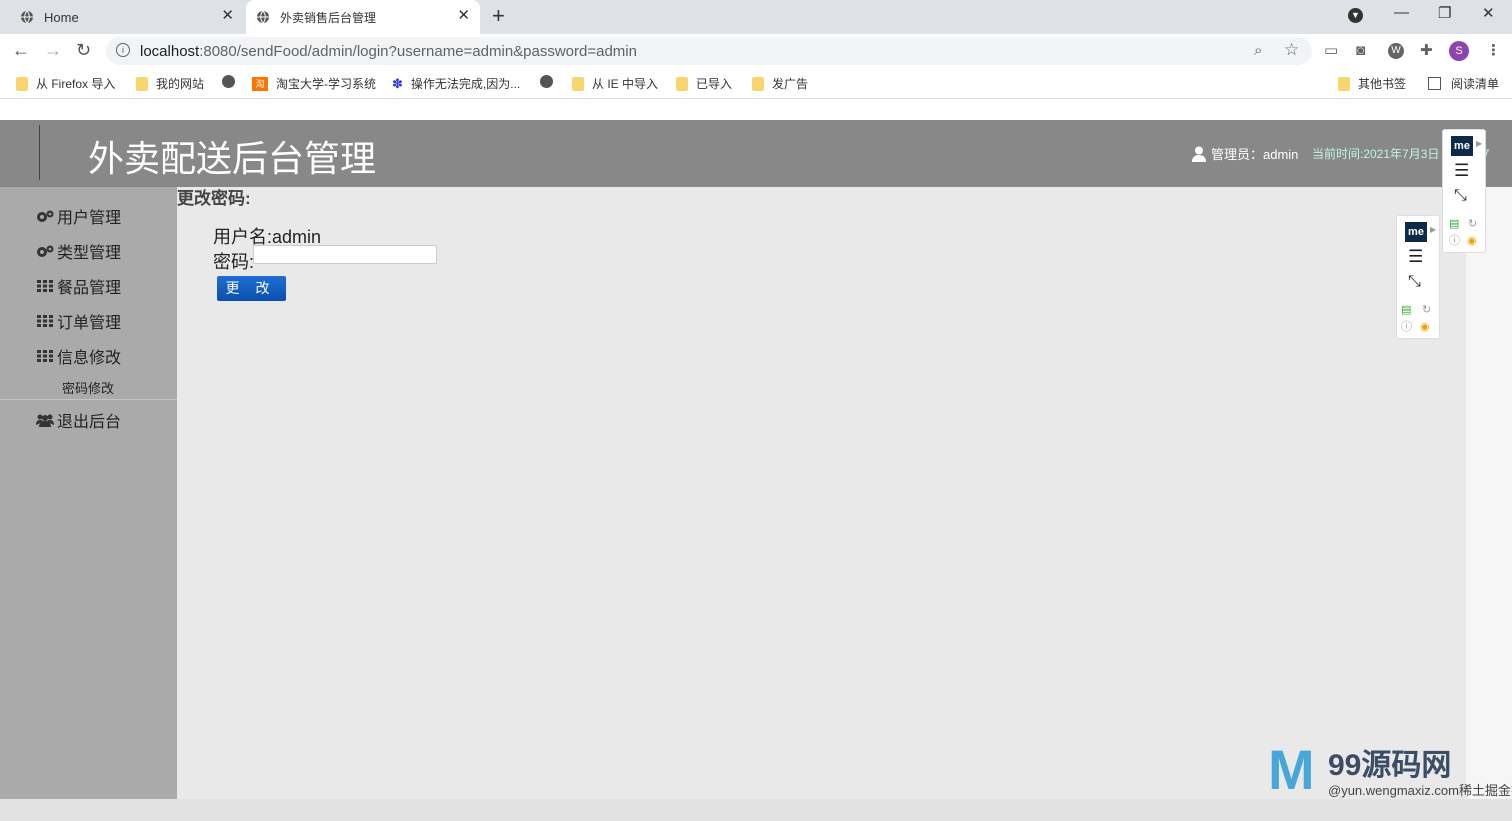 This screenshot has width=1512, height=821. I want to click on sidebar-item-label: 类型管理, so click(89, 253).